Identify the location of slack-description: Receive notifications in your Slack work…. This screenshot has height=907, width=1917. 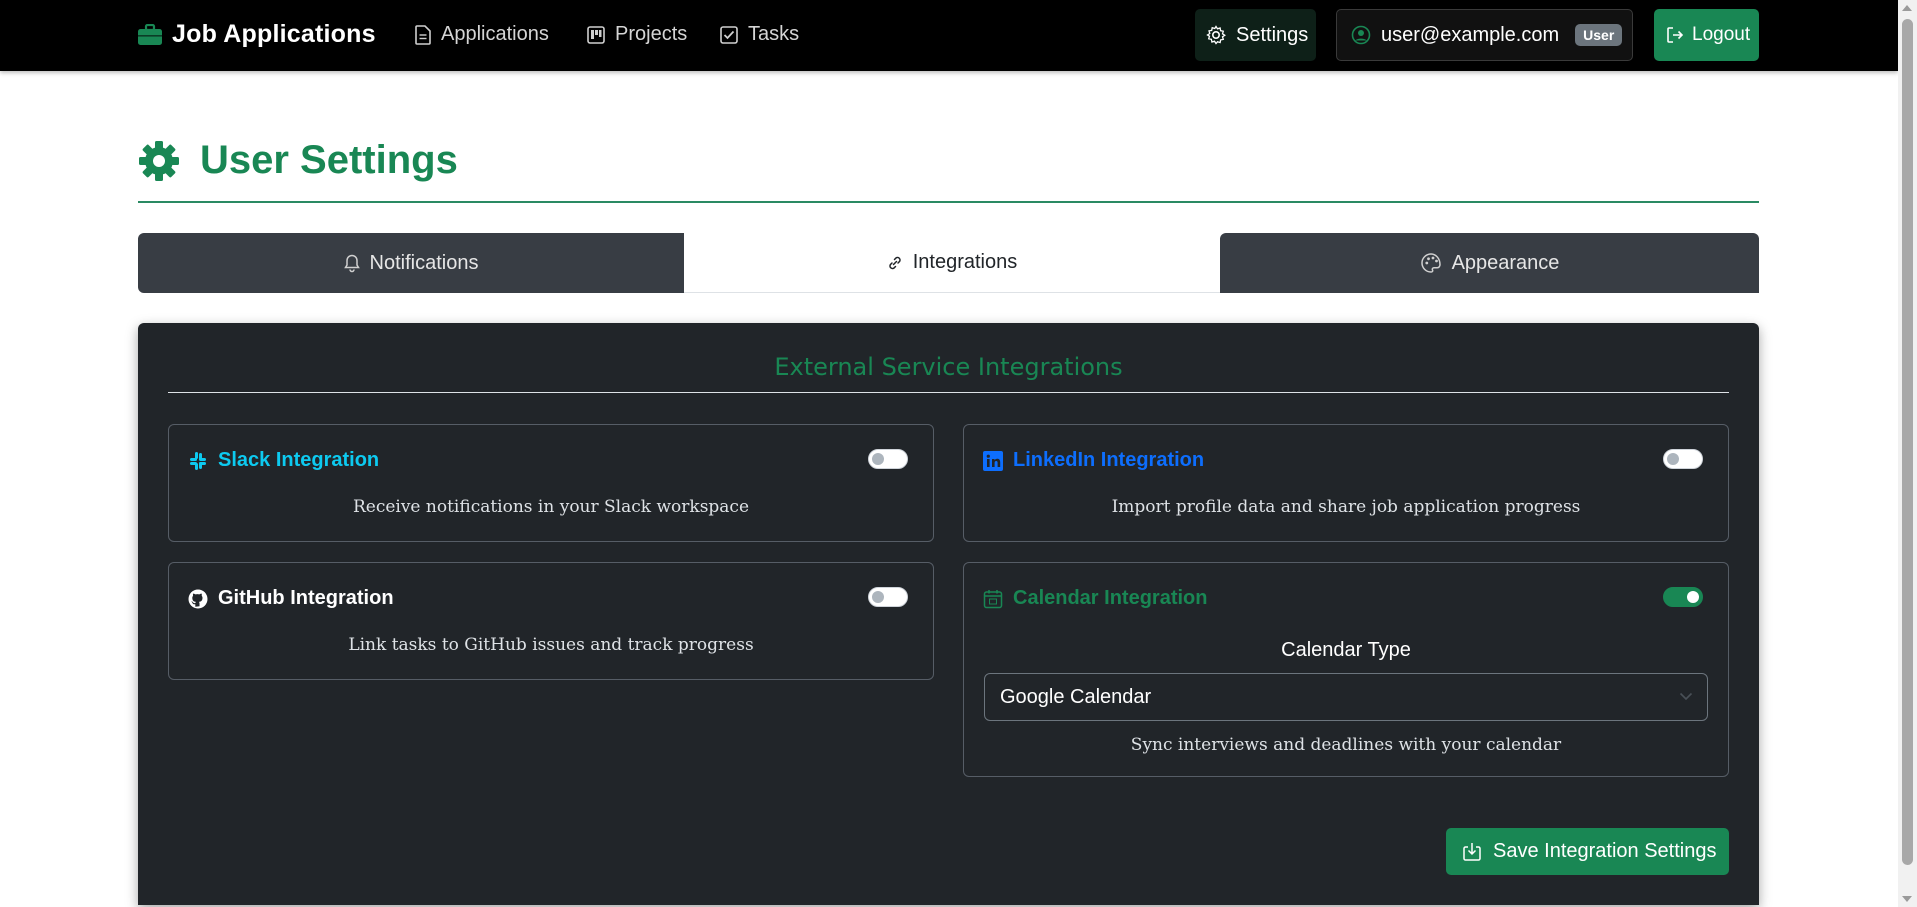
(551, 507).